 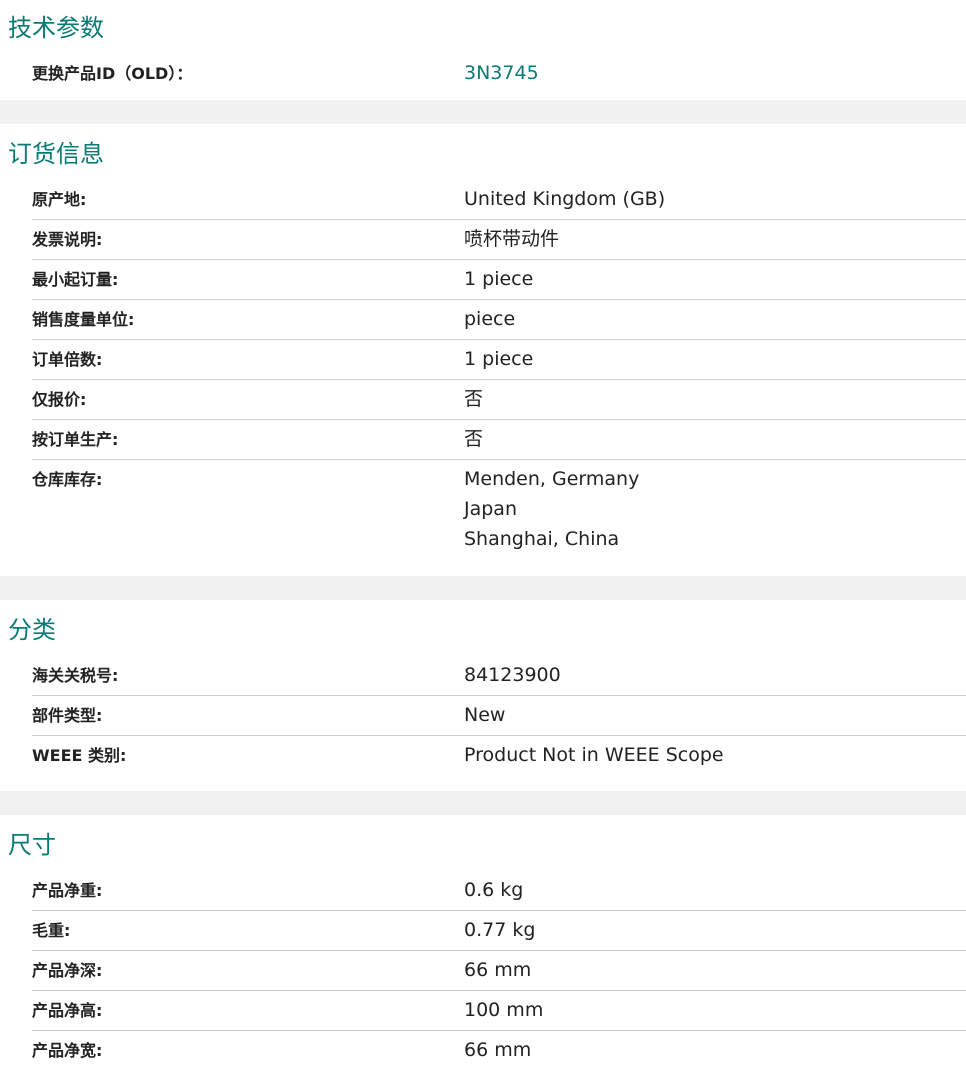 I want to click on spec-row-order-multiple: 订单倍数: 1 piece, so click(x=499, y=359).